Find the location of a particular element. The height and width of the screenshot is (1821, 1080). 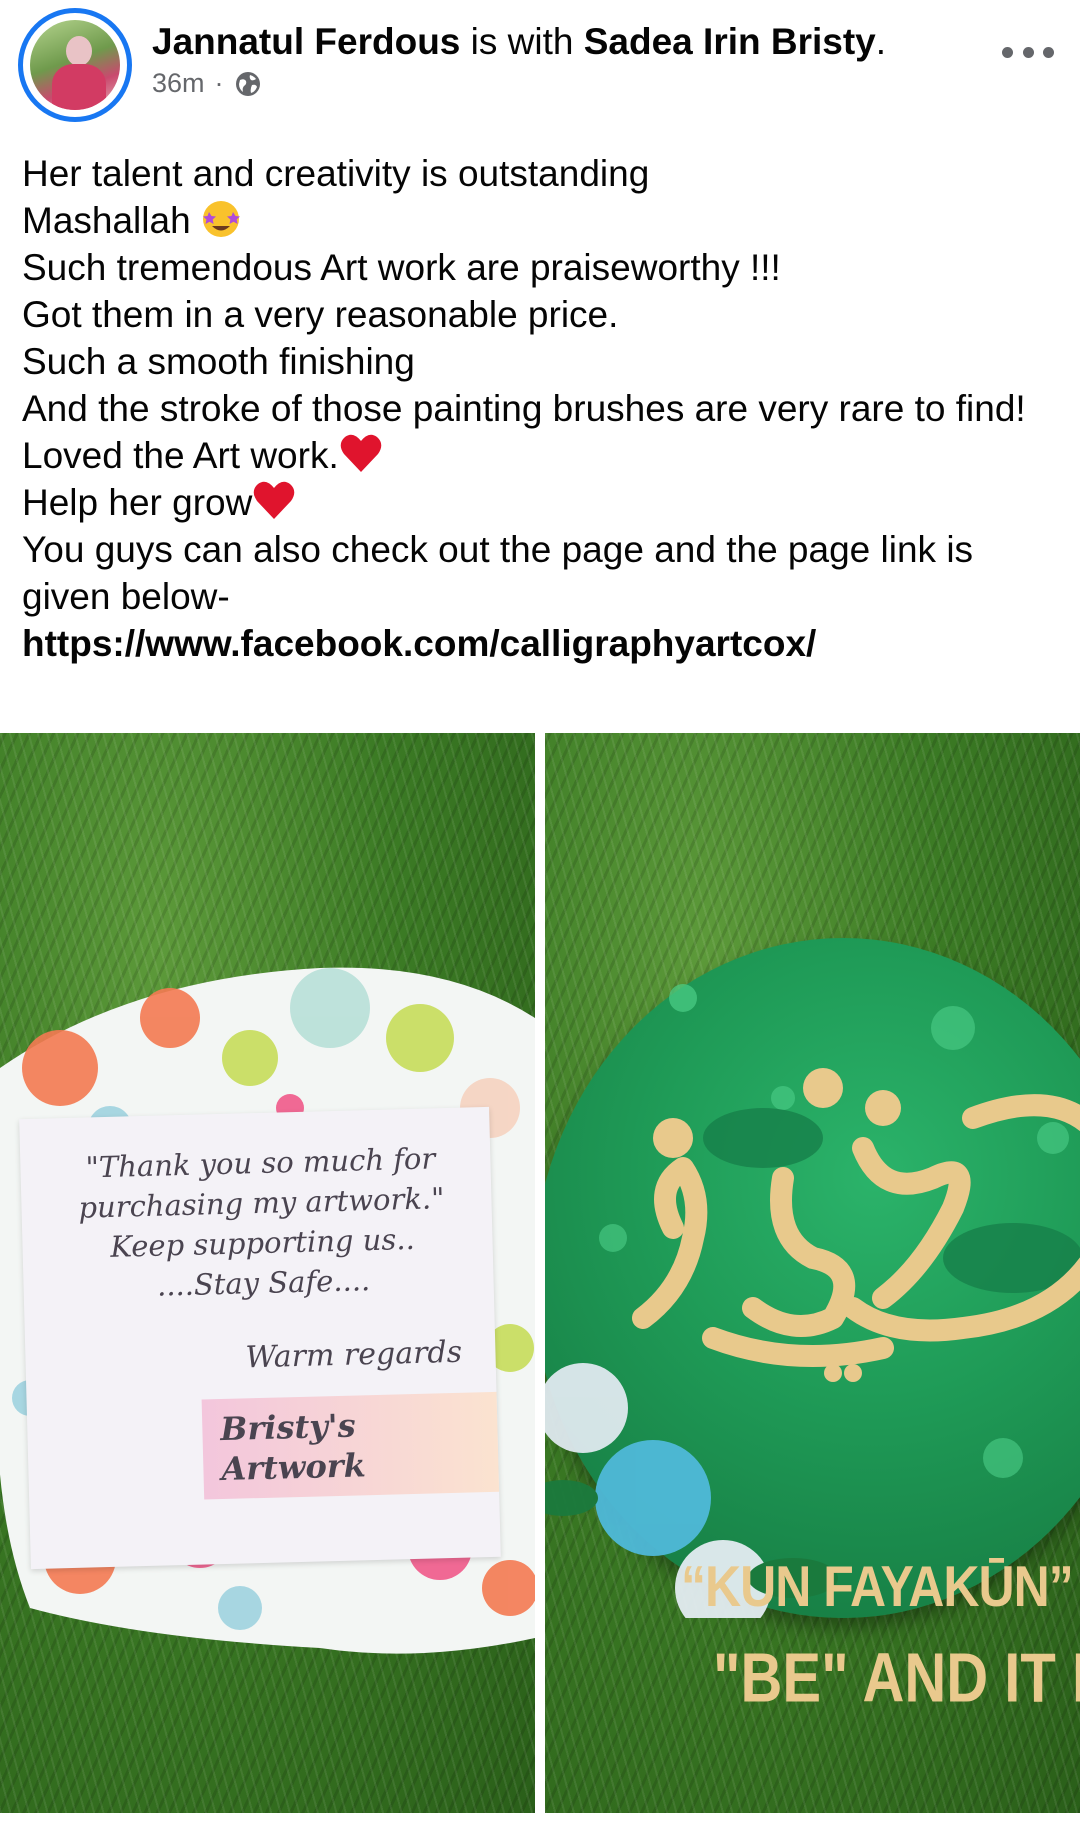

post-line-2: Mashallah is located at coordinates (542, 220).